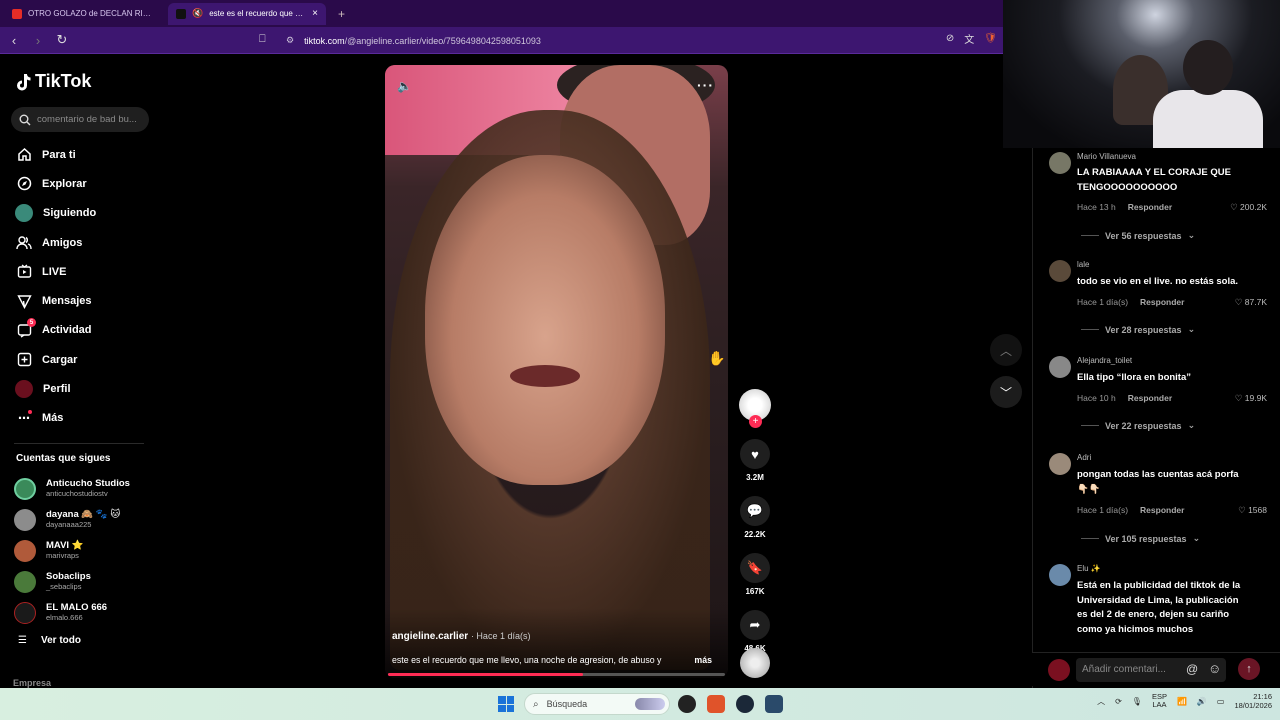 The image size is (1280, 720). I want to click on comment-meta: Hace 1 día(s) Responder ♡ 87.7K, so click(1172, 302).